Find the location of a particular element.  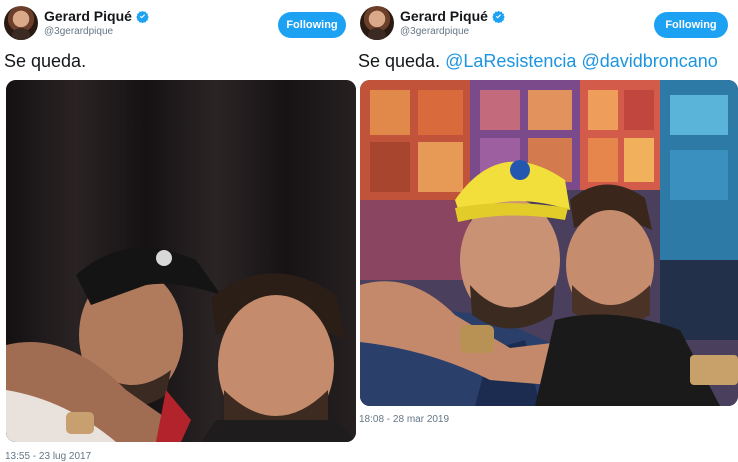

tweet-timestamp: 18:08 - 28 mar 2019 is located at coordinates (404, 419).